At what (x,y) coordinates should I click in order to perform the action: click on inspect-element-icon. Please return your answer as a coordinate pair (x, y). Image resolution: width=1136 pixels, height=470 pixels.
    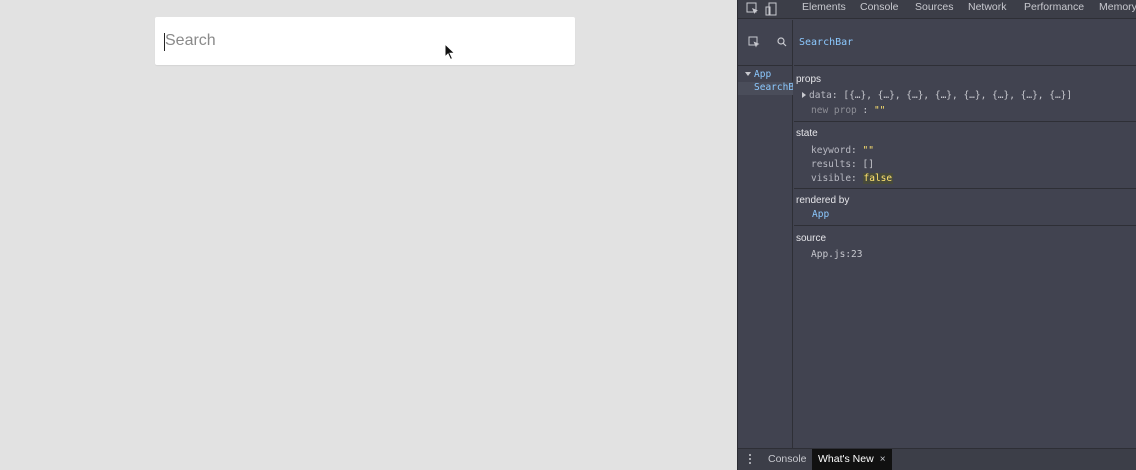
    Looking at the image, I should click on (753, 9).